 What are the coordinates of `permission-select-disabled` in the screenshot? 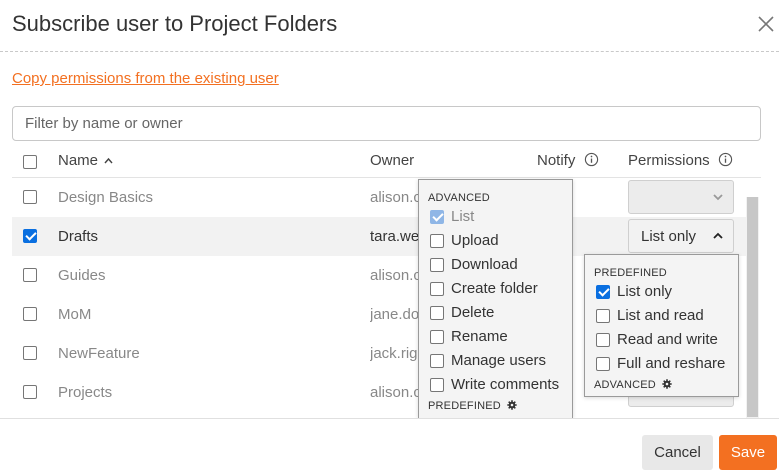 It's located at (681, 197).